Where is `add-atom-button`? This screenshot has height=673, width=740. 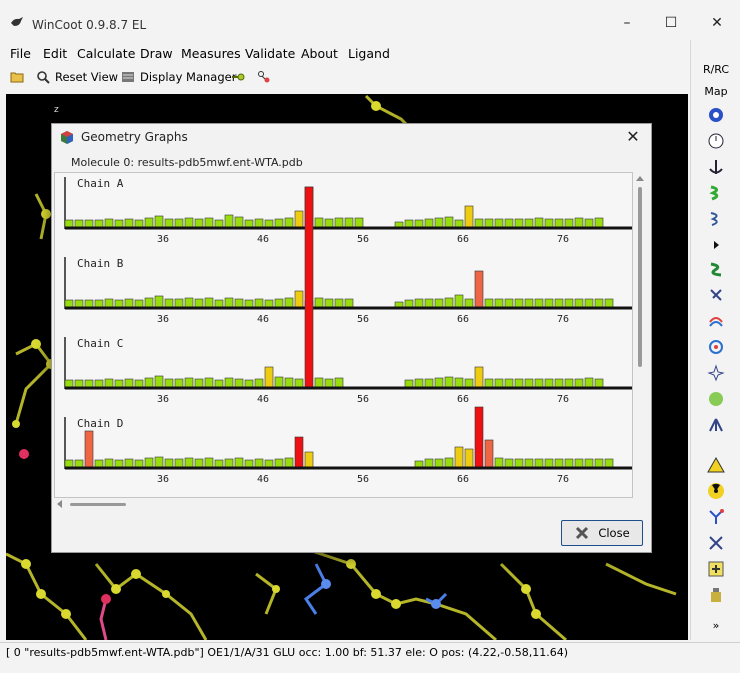 add-atom-button is located at coordinates (715, 518).